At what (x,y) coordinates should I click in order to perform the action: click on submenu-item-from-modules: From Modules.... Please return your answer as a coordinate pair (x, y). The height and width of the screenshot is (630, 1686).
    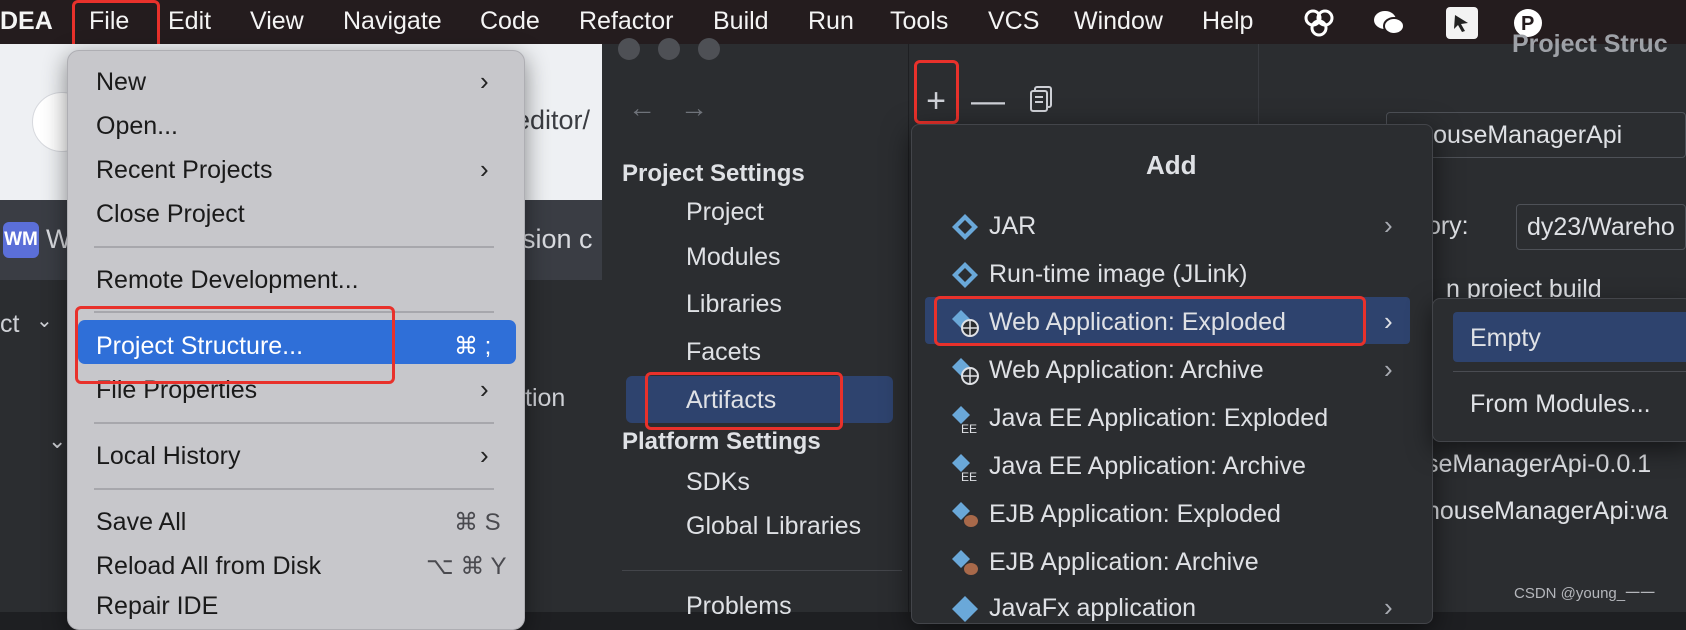
    Looking at the image, I should click on (1560, 404).